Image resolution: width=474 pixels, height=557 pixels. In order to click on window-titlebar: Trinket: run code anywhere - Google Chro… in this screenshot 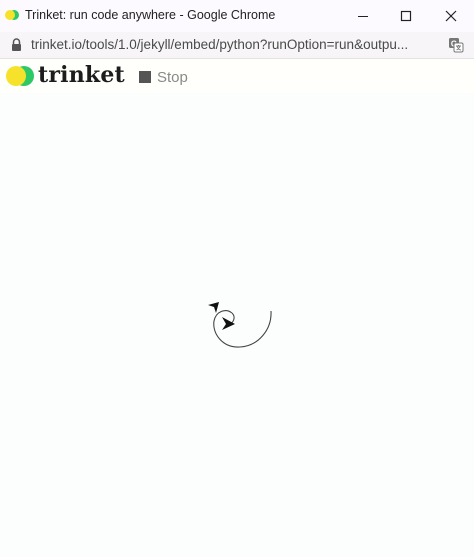, I will do `click(237, 16)`.